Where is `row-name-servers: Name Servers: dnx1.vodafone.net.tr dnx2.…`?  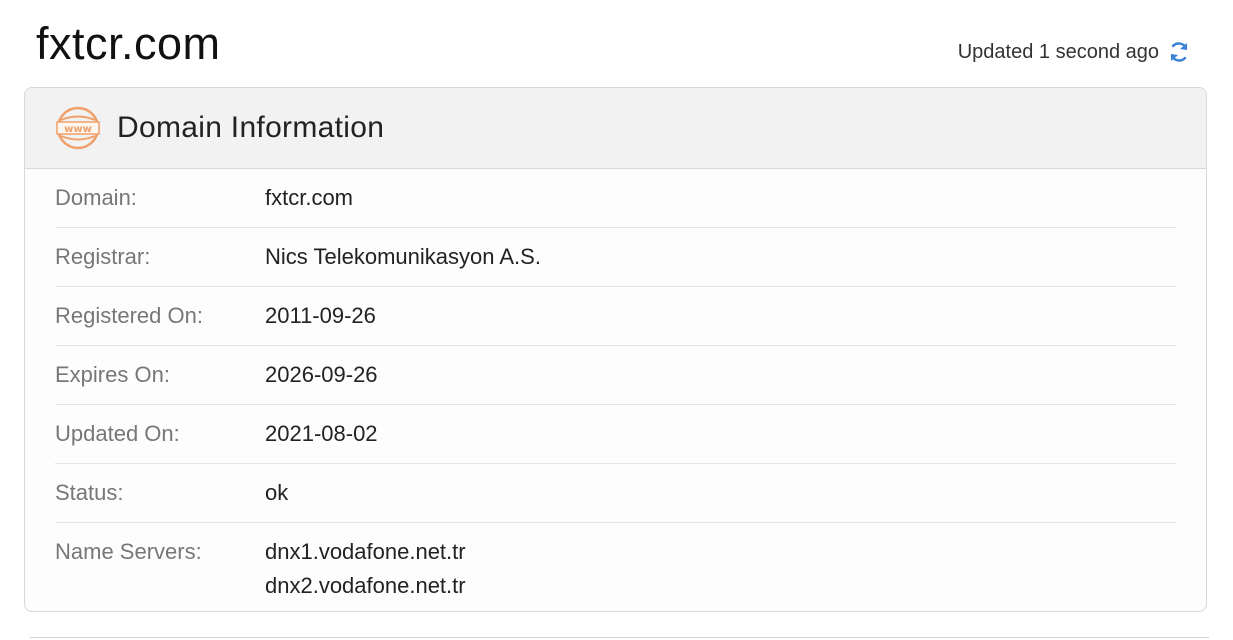 row-name-servers: Name Servers: dnx1.vodafone.net.tr dnx2.… is located at coordinates (615, 563).